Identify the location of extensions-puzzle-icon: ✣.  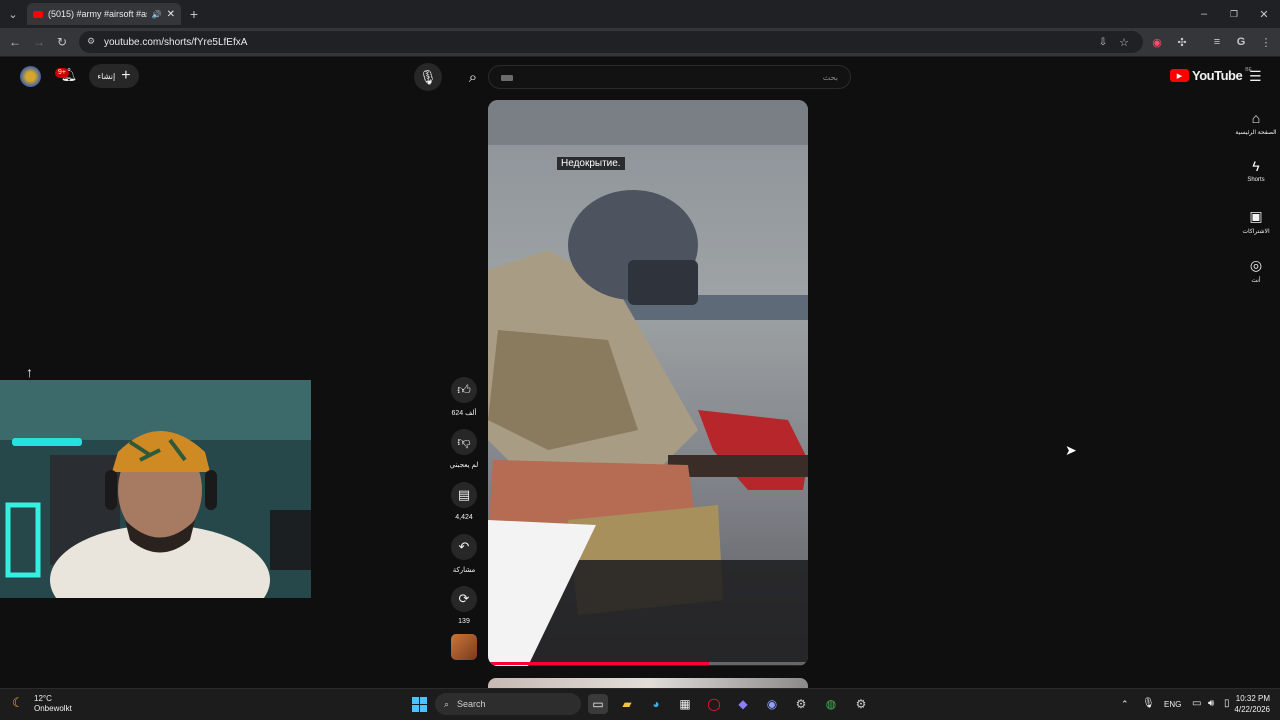
(1182, 42).